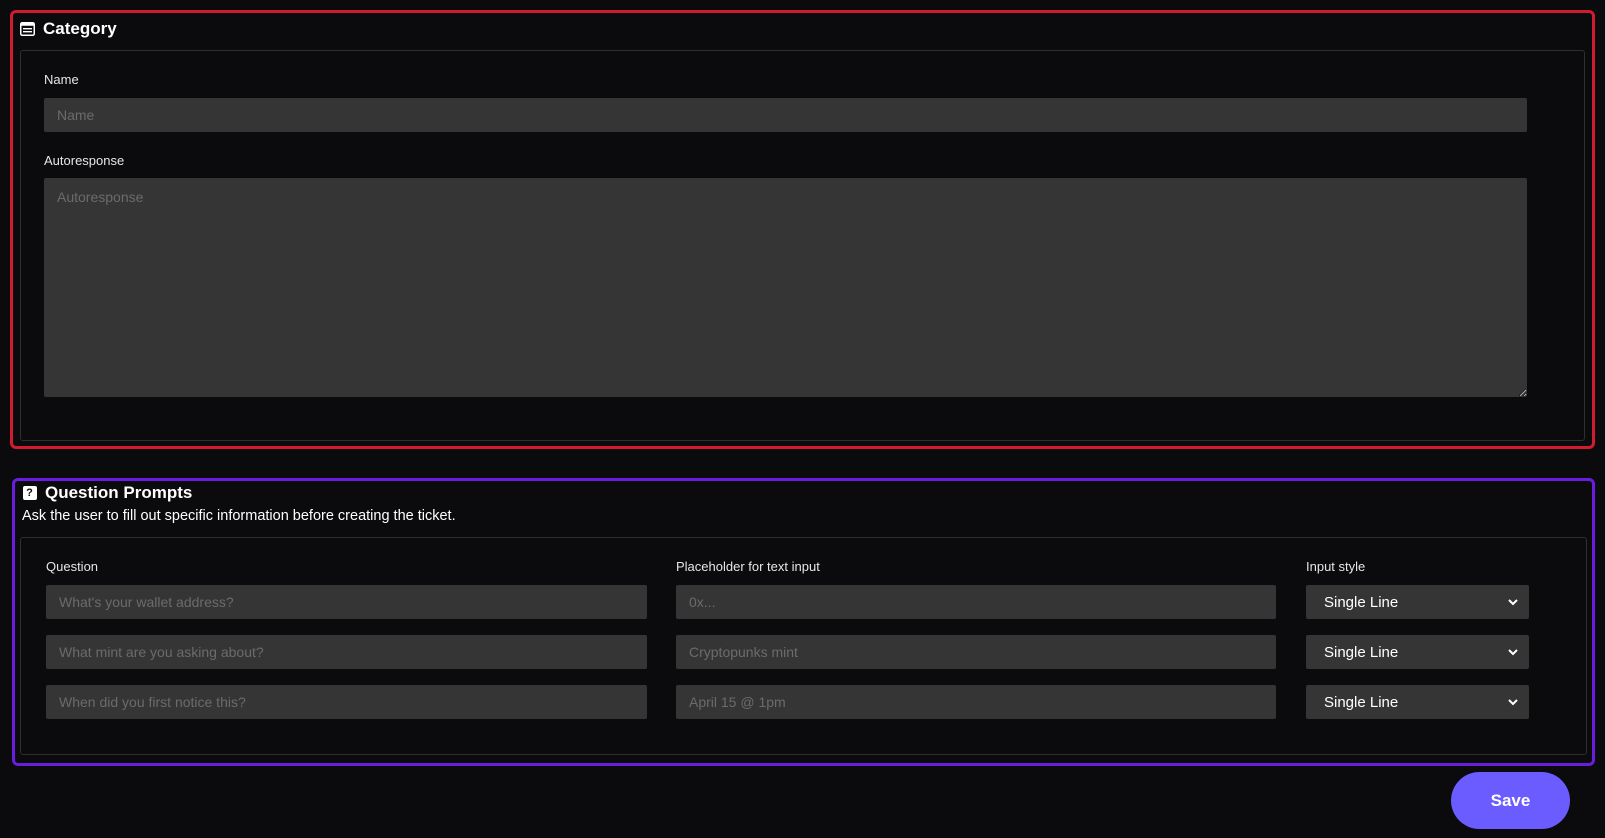 The height and width of the screenshot is (838, 1605). What do you see at coordinates (72, 566) in the screenshot?
I see `question-column-label: Question` at bounding box center [72, 566].